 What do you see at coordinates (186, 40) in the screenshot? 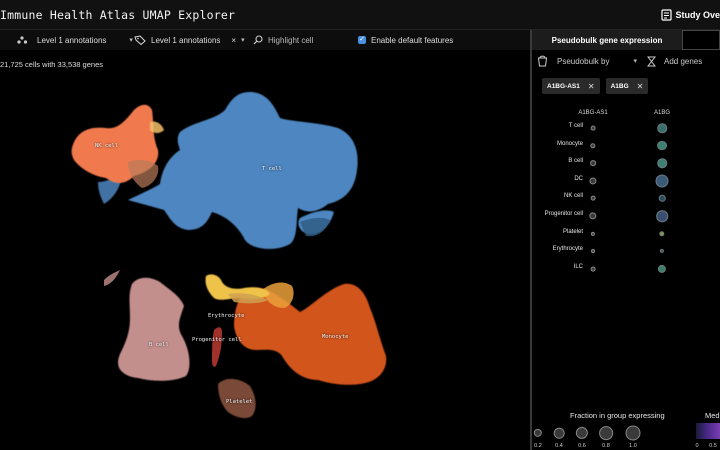
I see `label-by-label: Level 1 annotations` at bounding box center [186, 40].